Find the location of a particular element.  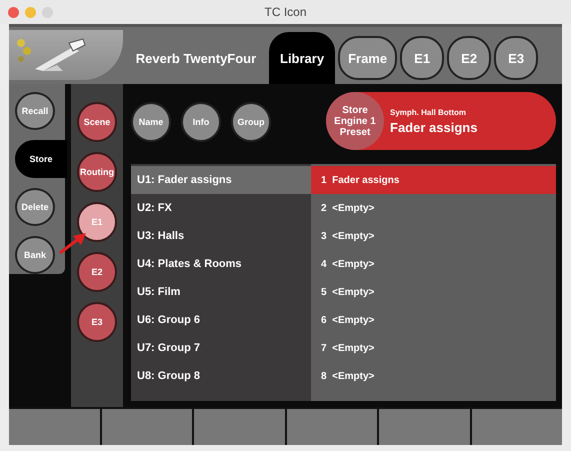

tab: Frame is located at coordinates (368, 58).